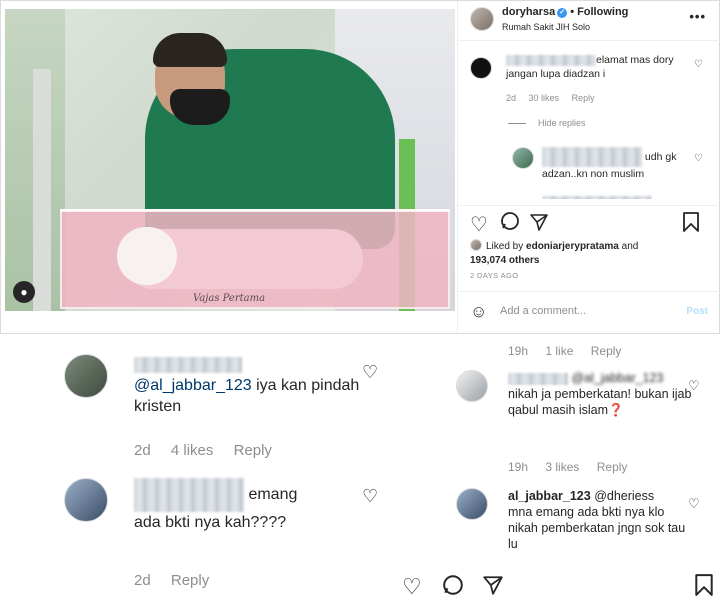 Image resolution: width=720 pixels, height=602 pixels. Describe the element at coordinates (616, 410) in the screenshot. I see `question-emoji: ❓` at that location.